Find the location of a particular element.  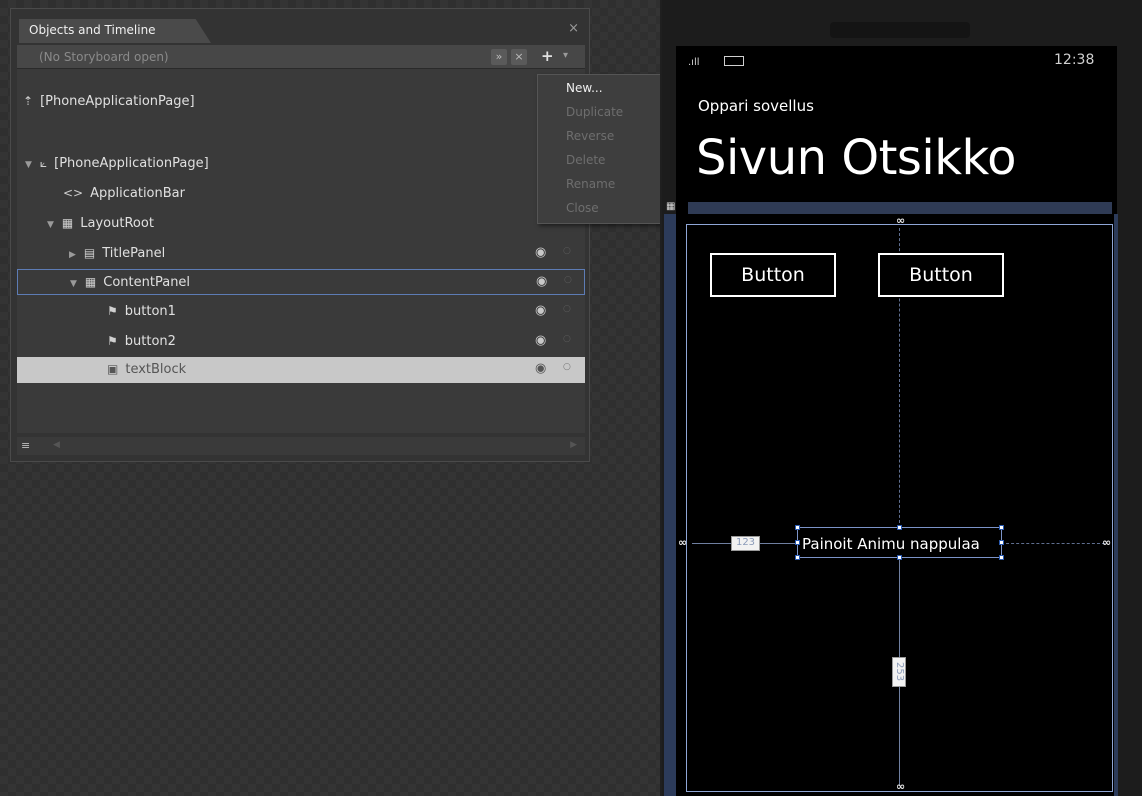

menu-item-delete: Delete is located at coordinates (586, 160).